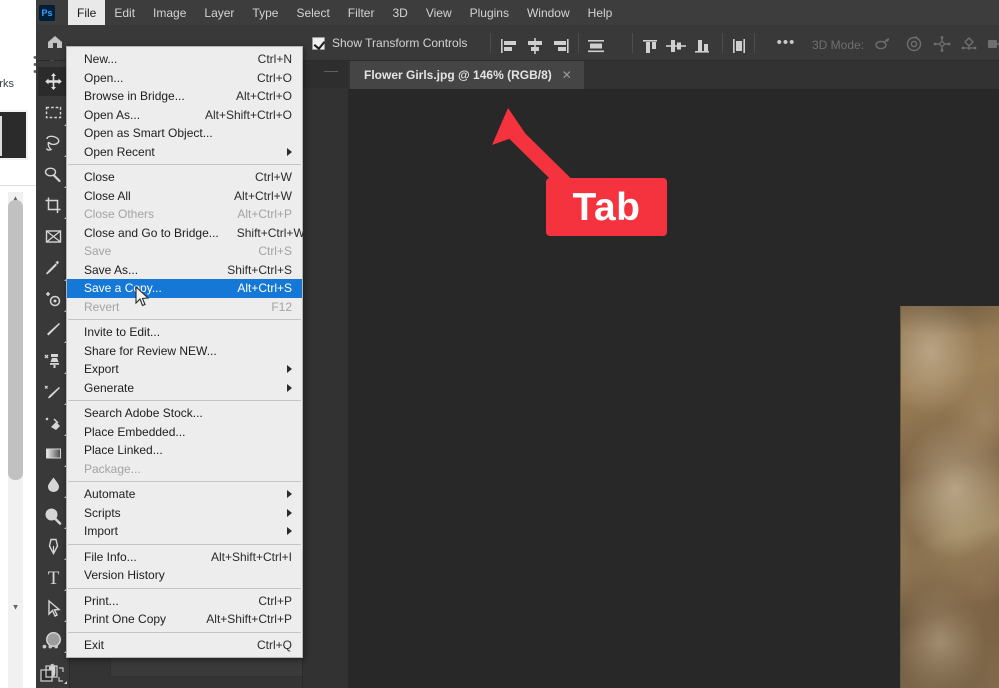  Describe the element at coordinates (535, 46) in the screenshot. I see `align-horizontal-centers-icon` at that location.